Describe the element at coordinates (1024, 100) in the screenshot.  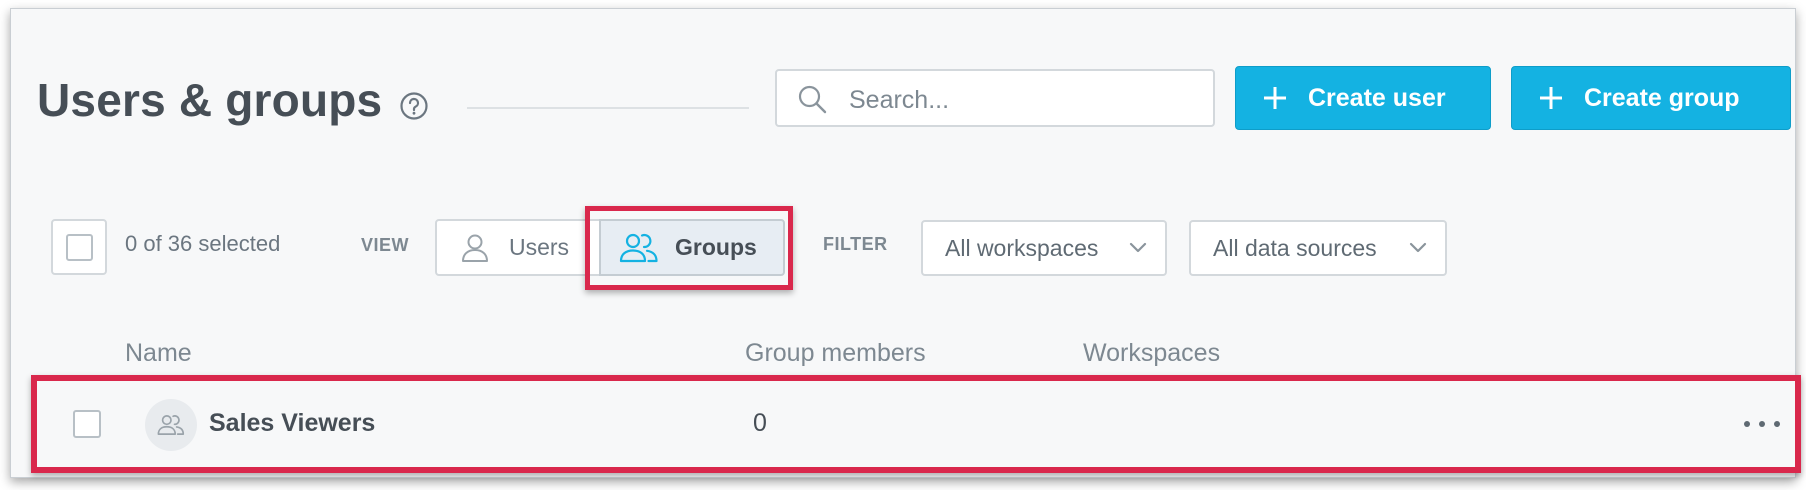
I see `search-input` at that location.